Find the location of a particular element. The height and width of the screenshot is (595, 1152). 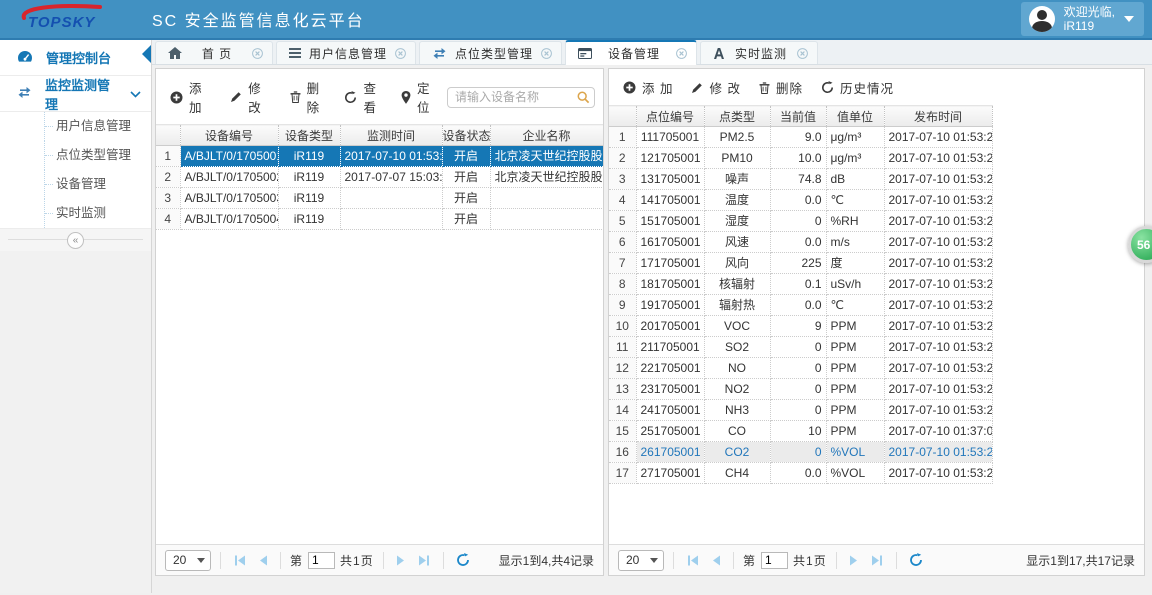

column-header: 设备状态 is located at coordinates (466, 135).